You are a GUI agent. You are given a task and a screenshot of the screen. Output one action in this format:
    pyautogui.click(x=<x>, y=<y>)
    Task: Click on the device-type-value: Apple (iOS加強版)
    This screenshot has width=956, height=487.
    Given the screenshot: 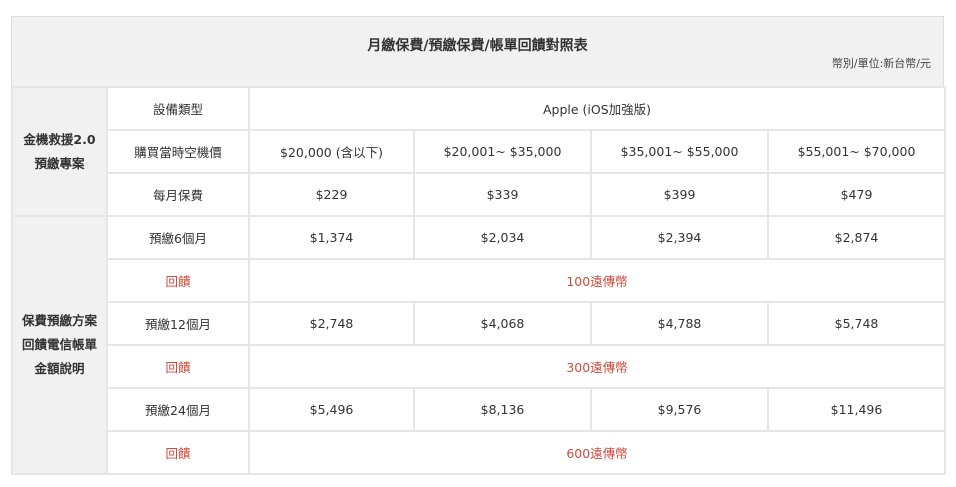 What is the action you would take?
    pyautogui.click(x=597, y=108)
    